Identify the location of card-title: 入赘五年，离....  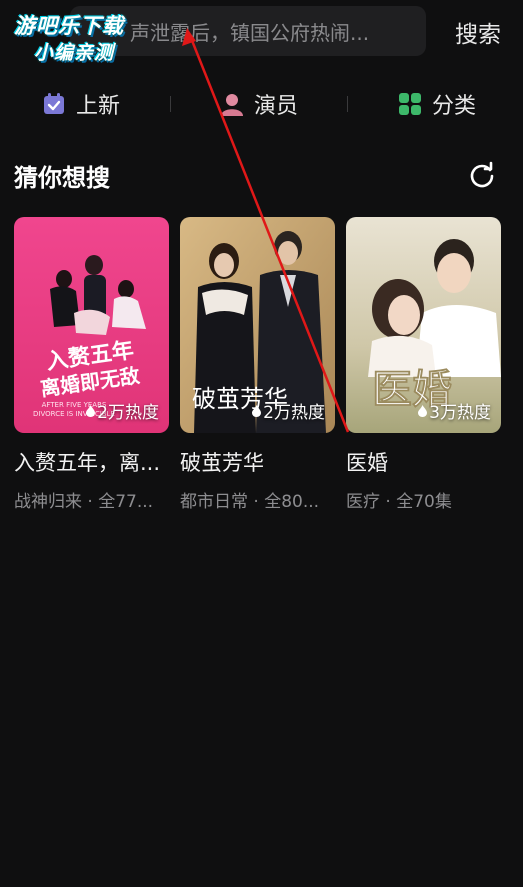
(91, 462).